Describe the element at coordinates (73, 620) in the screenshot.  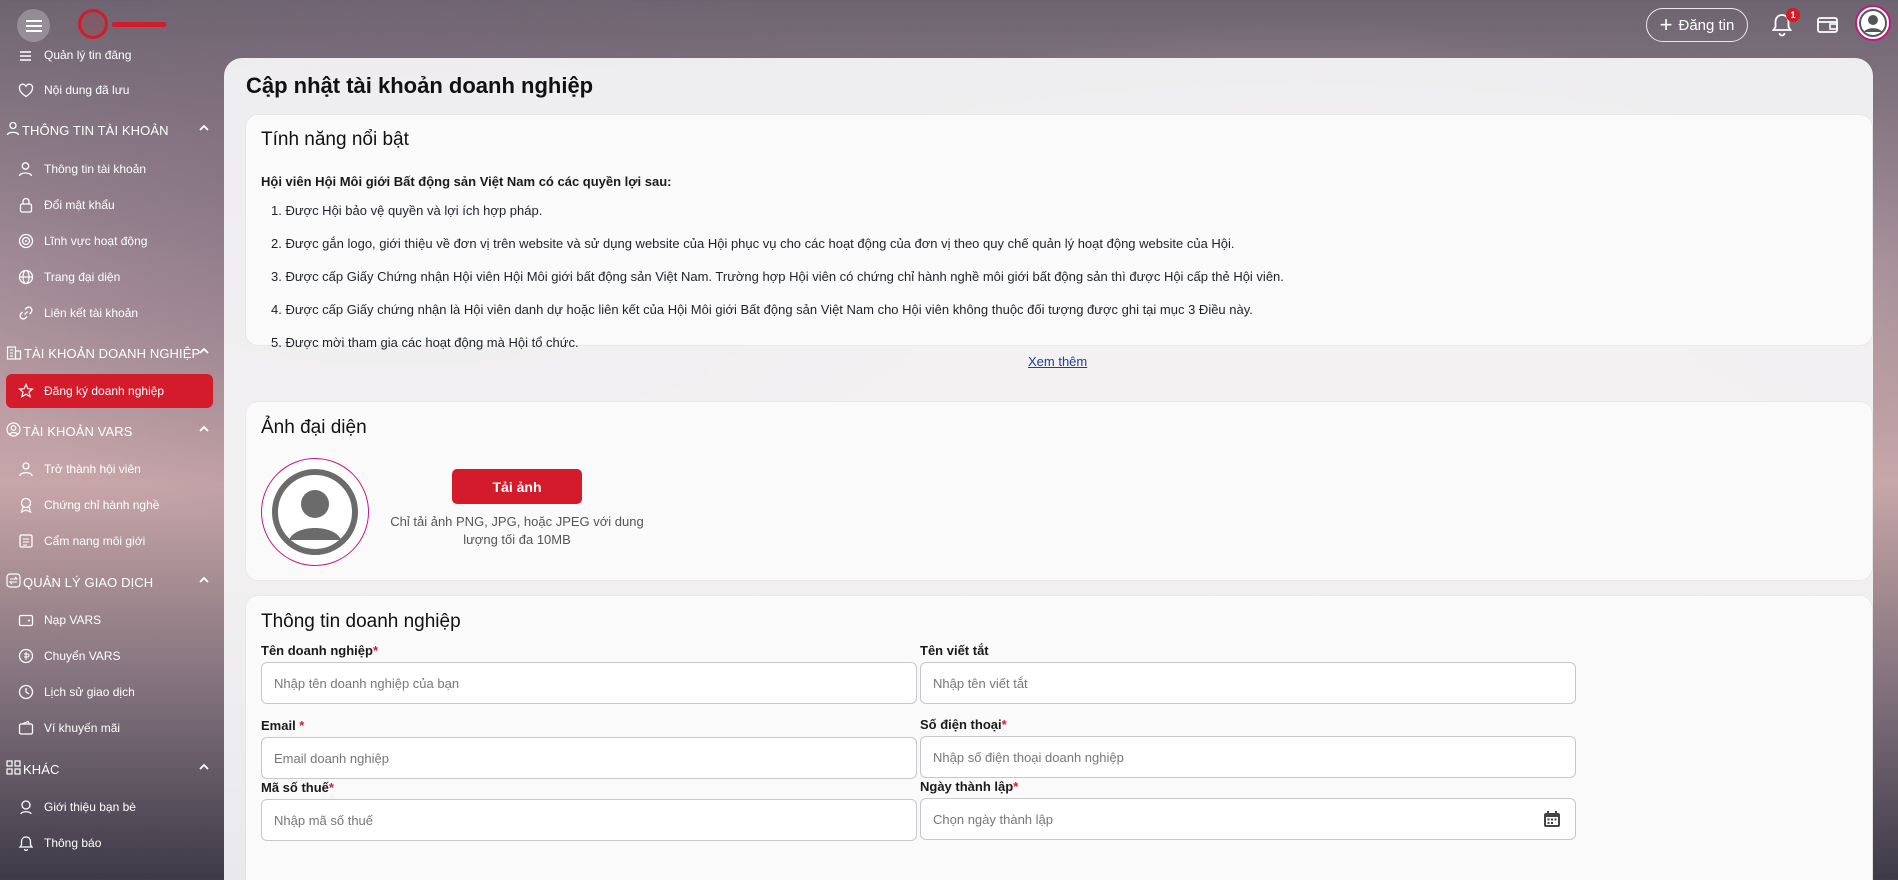
I see `sidebar-item-label: Nạp VARS` at that location.